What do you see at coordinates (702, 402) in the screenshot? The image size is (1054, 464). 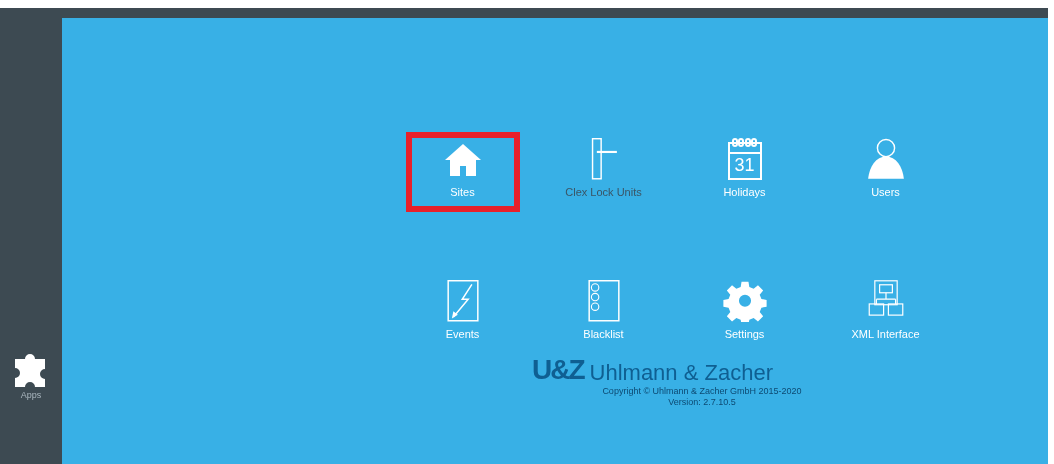 I see `version-text: Version: 2.7.10.5` at bounding box center [702, 402].